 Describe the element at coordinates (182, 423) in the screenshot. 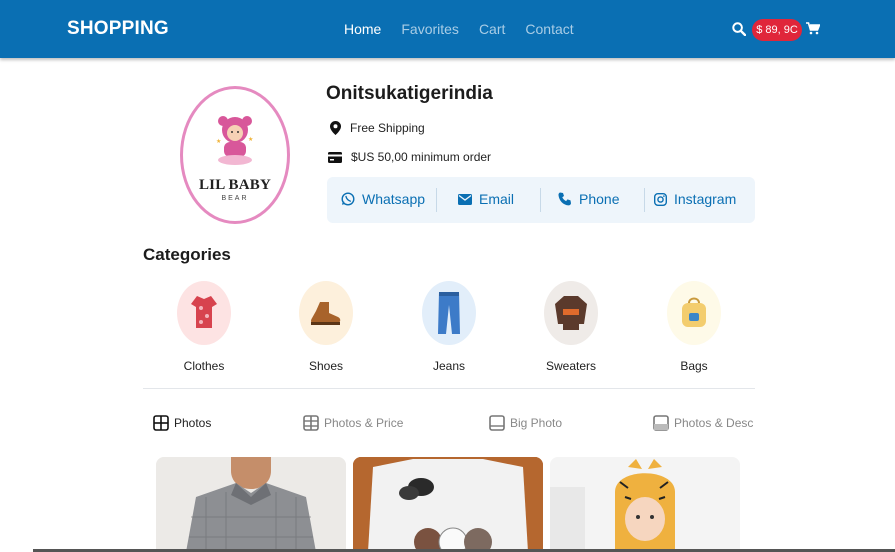

I see `tab-photos: Photos` at that location.